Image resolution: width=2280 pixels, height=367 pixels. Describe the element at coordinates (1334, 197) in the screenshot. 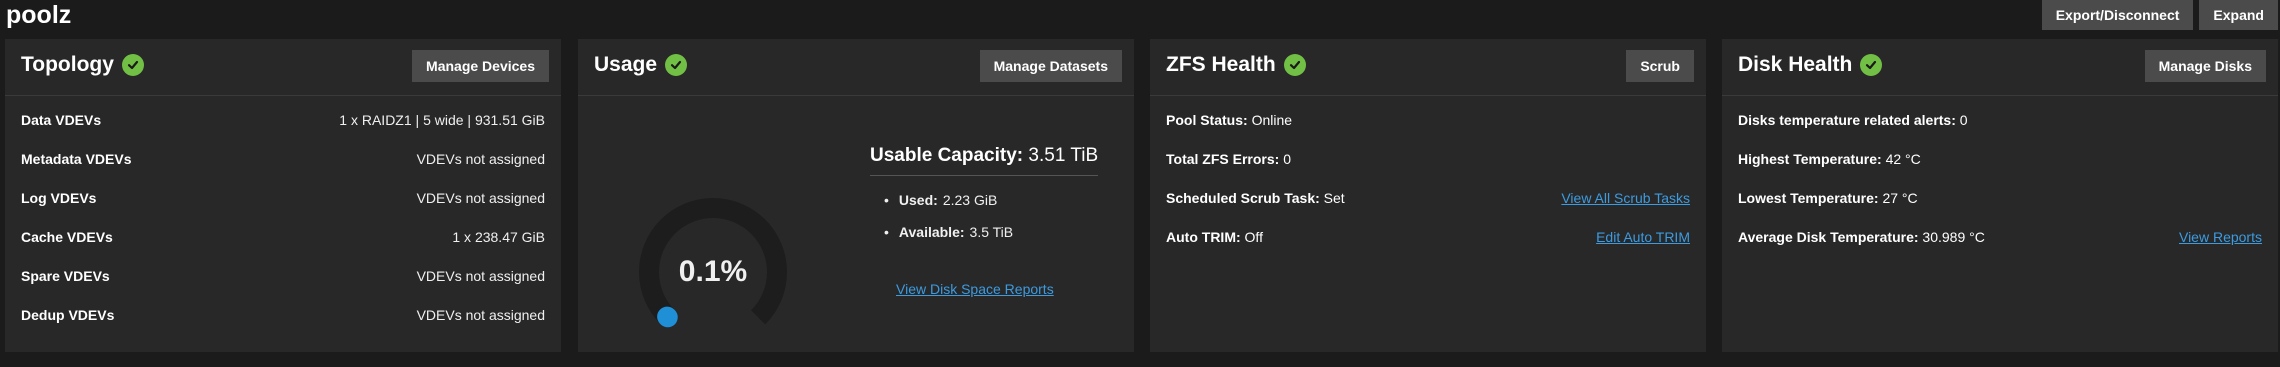

I see `scrub-task-value: Set` at that location.